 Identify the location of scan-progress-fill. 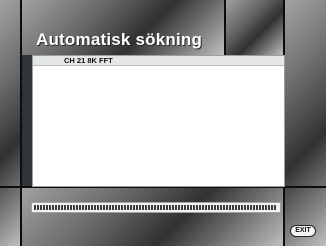
(155, 207).